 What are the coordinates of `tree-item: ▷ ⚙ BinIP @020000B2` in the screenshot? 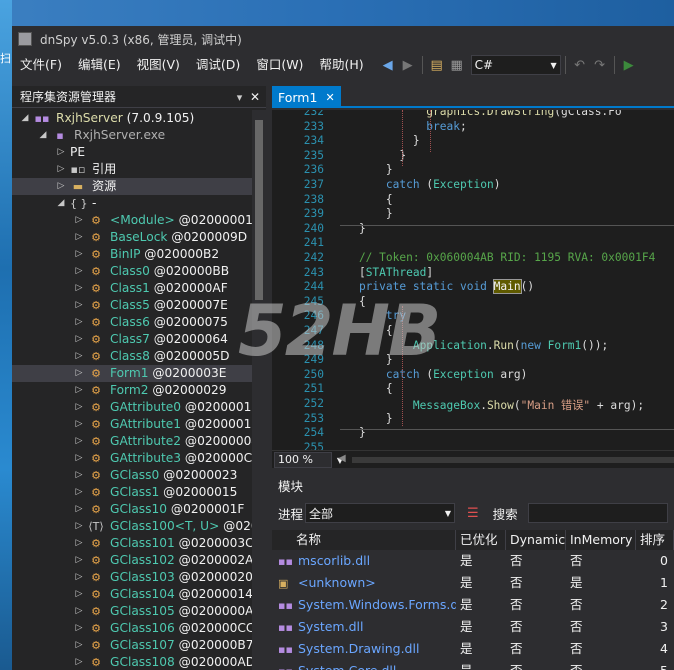 It's located at (132, 254).